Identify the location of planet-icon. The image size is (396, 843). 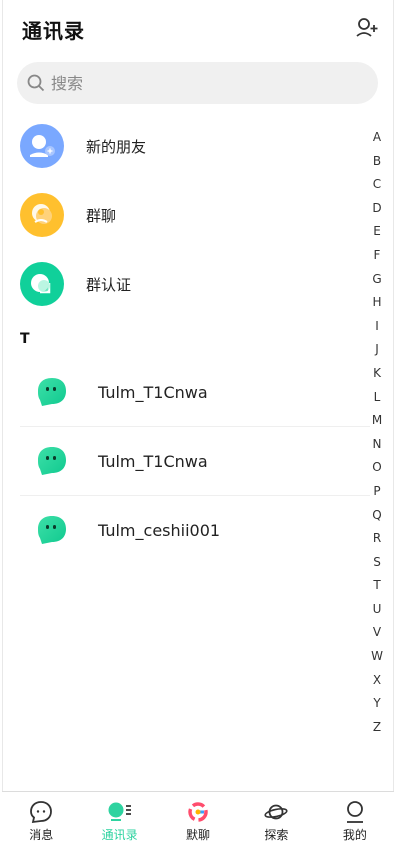
(276, 812).